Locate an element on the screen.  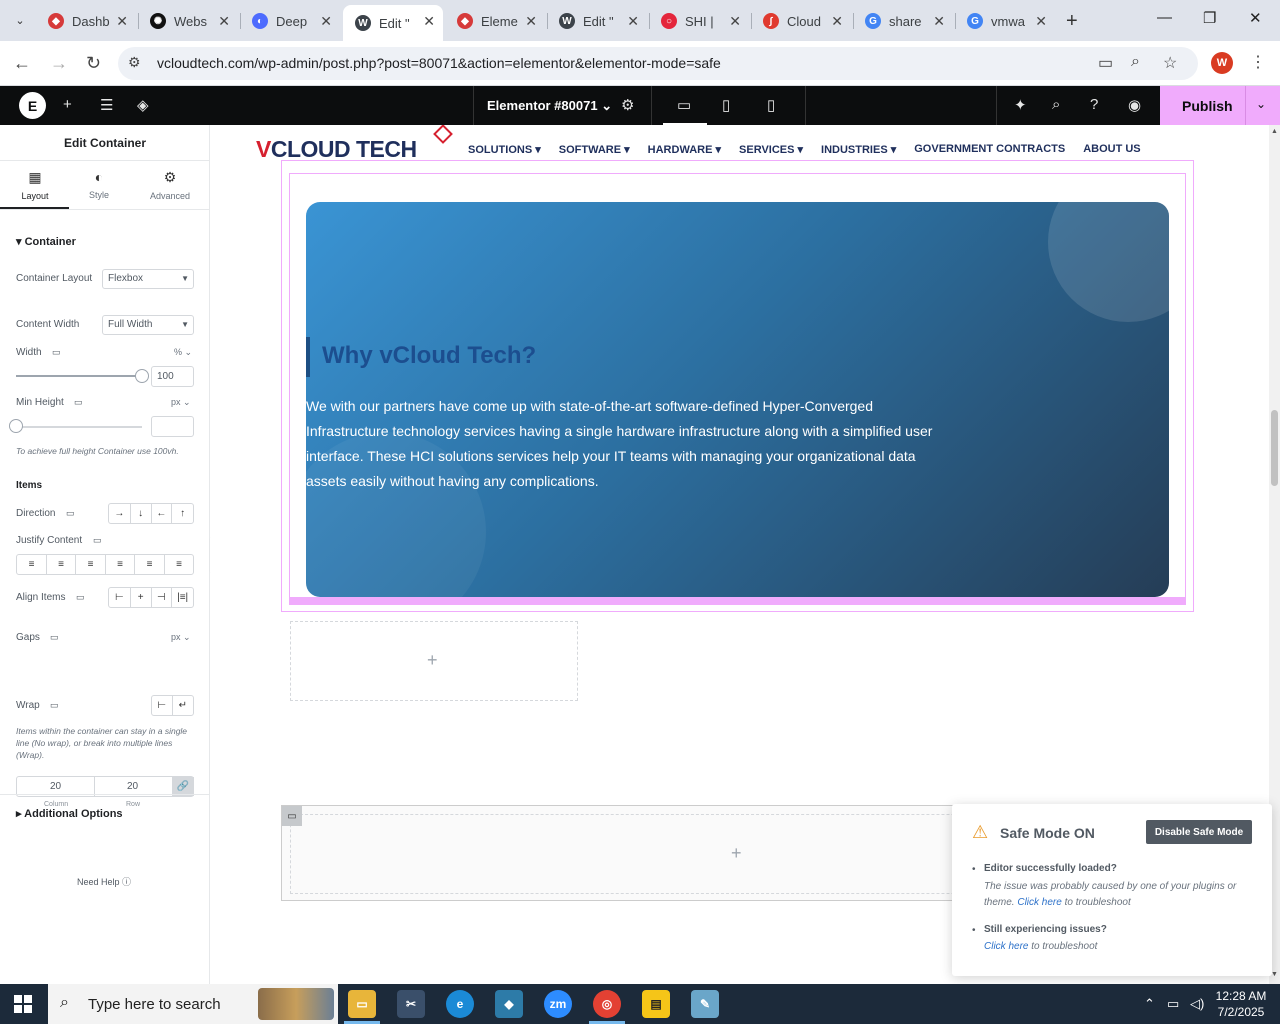
scrollbar-thumb is located at coordinates (1274, 448).